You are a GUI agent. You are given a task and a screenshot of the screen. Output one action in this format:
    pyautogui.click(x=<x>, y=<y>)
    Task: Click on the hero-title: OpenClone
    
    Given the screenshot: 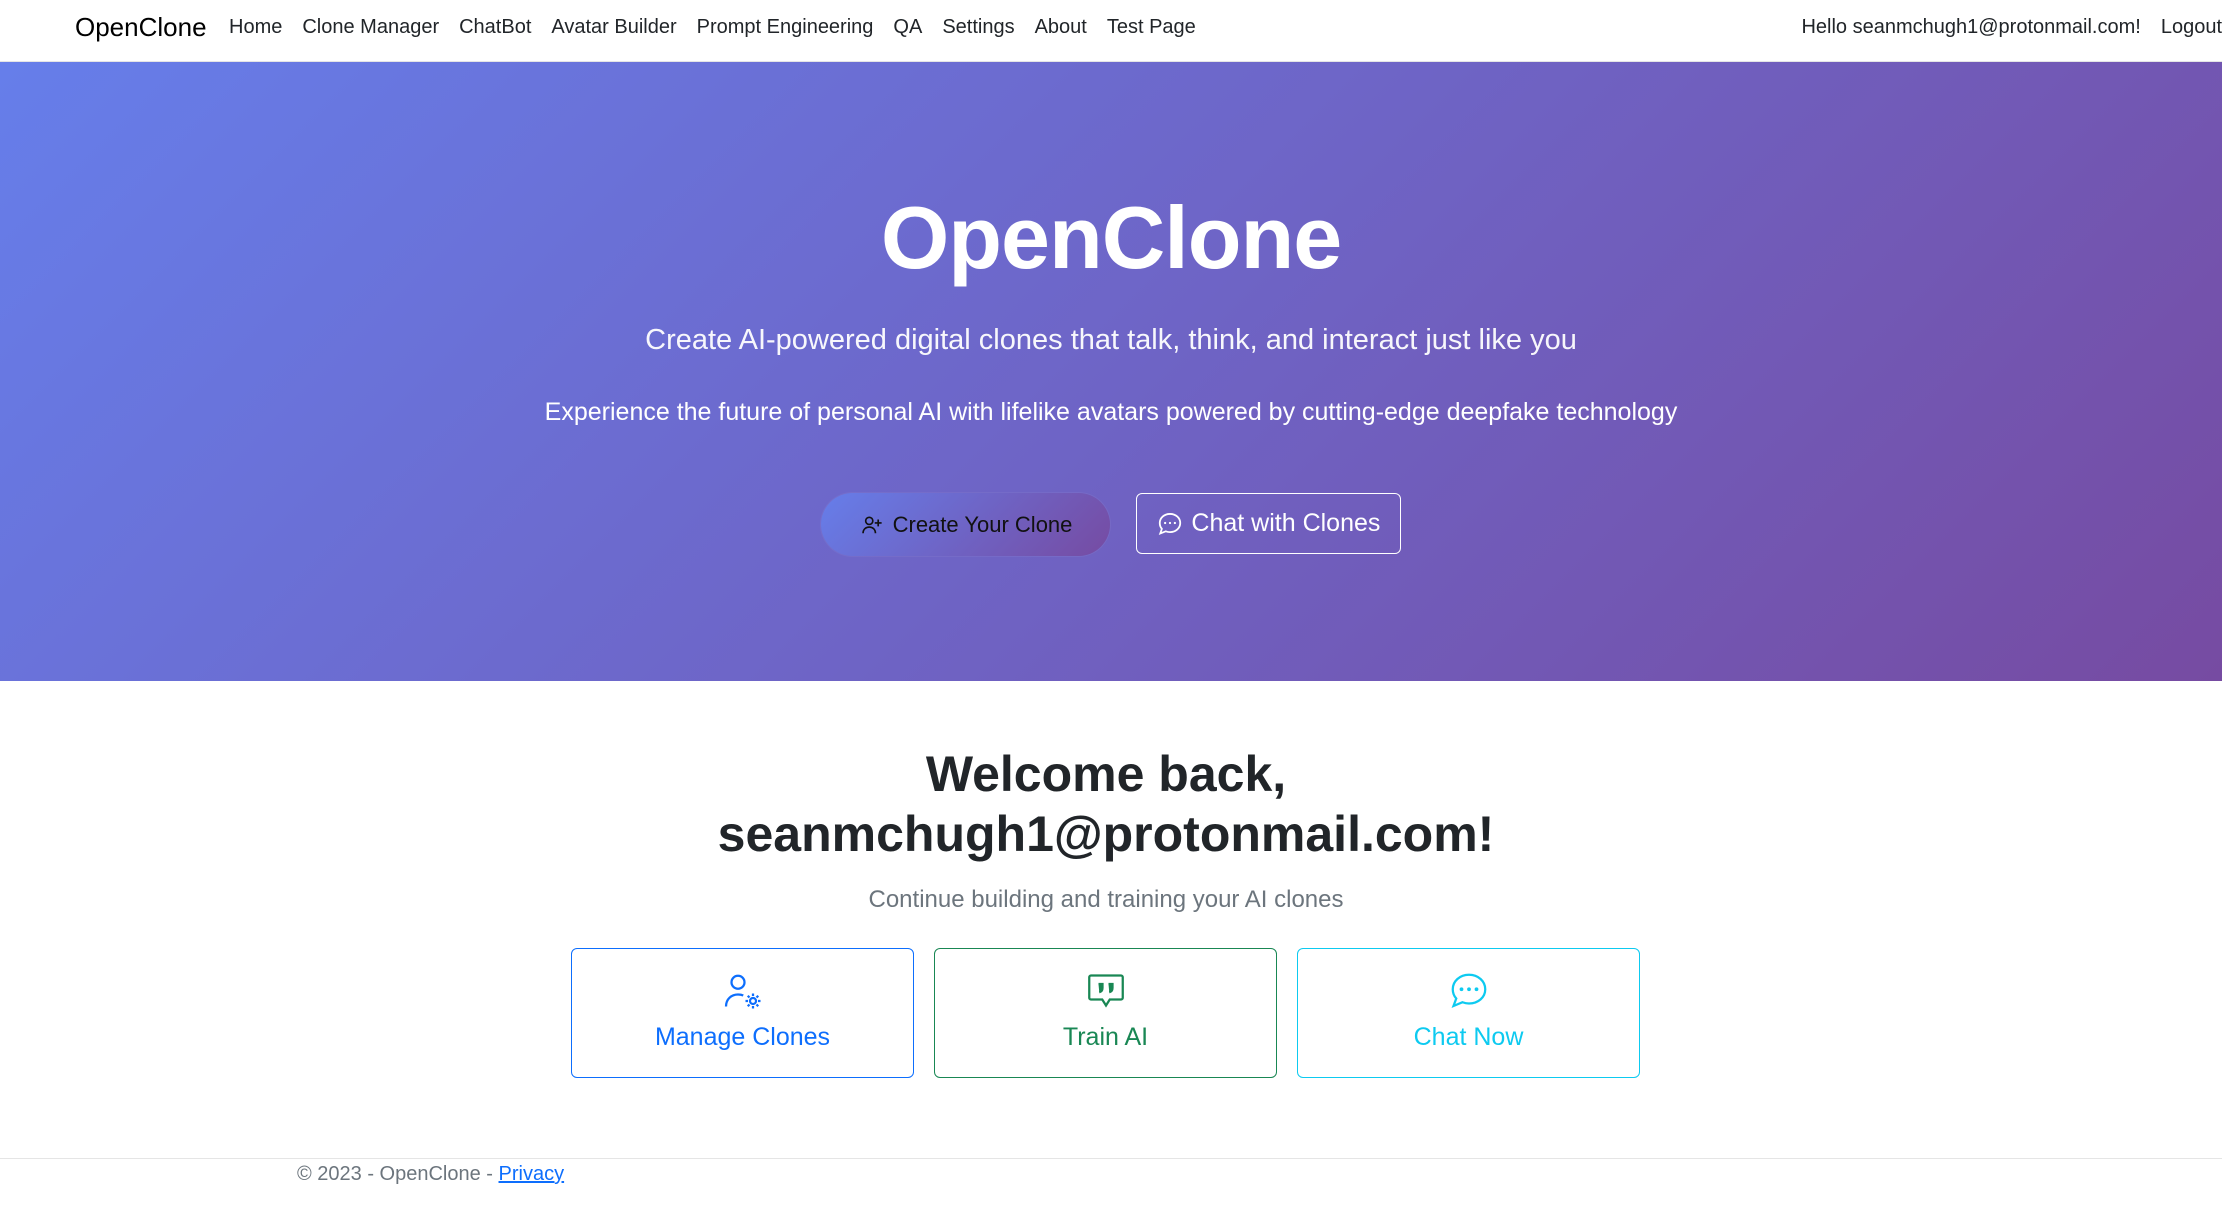 What is the action you would take?
    pyautogui.click(x=1111, y=237)
    